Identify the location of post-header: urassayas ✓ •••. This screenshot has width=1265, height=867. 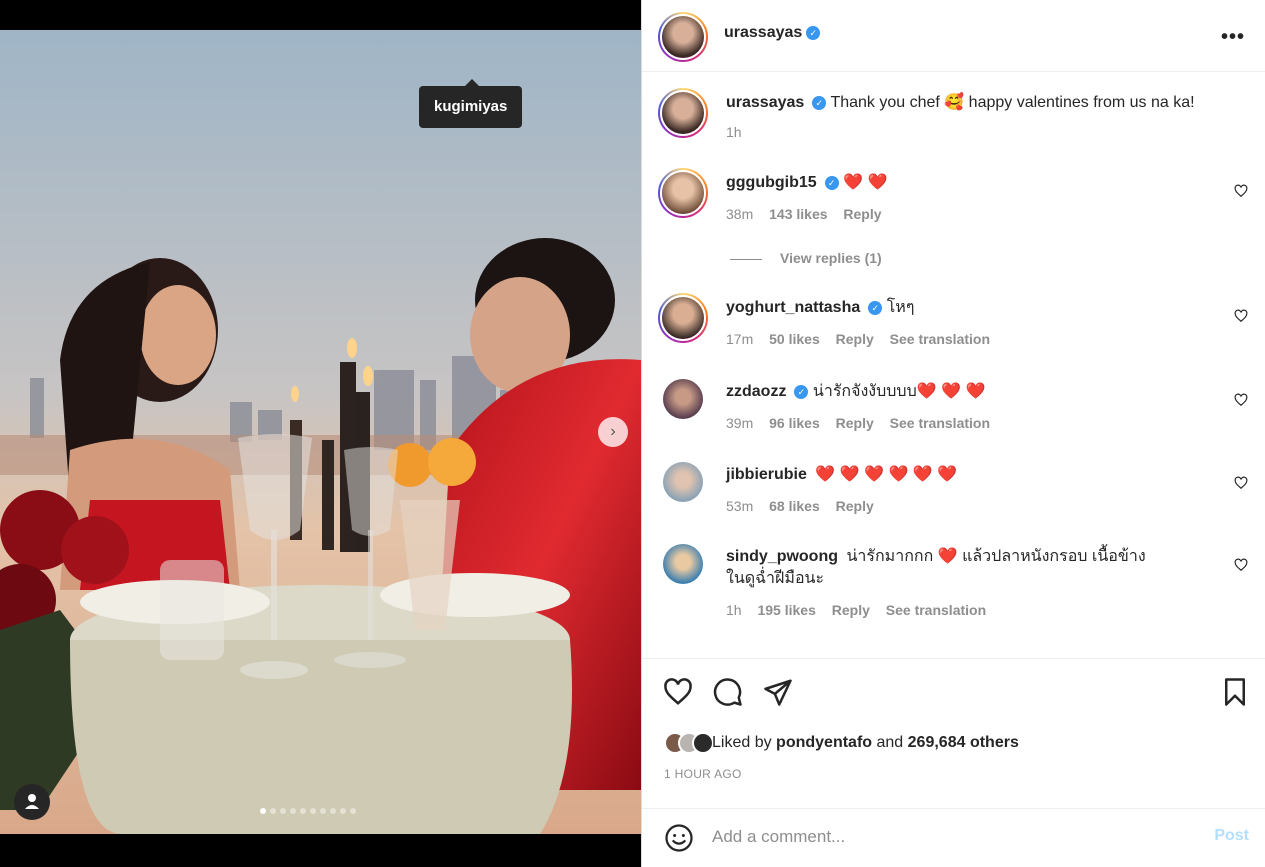
(953, 36).